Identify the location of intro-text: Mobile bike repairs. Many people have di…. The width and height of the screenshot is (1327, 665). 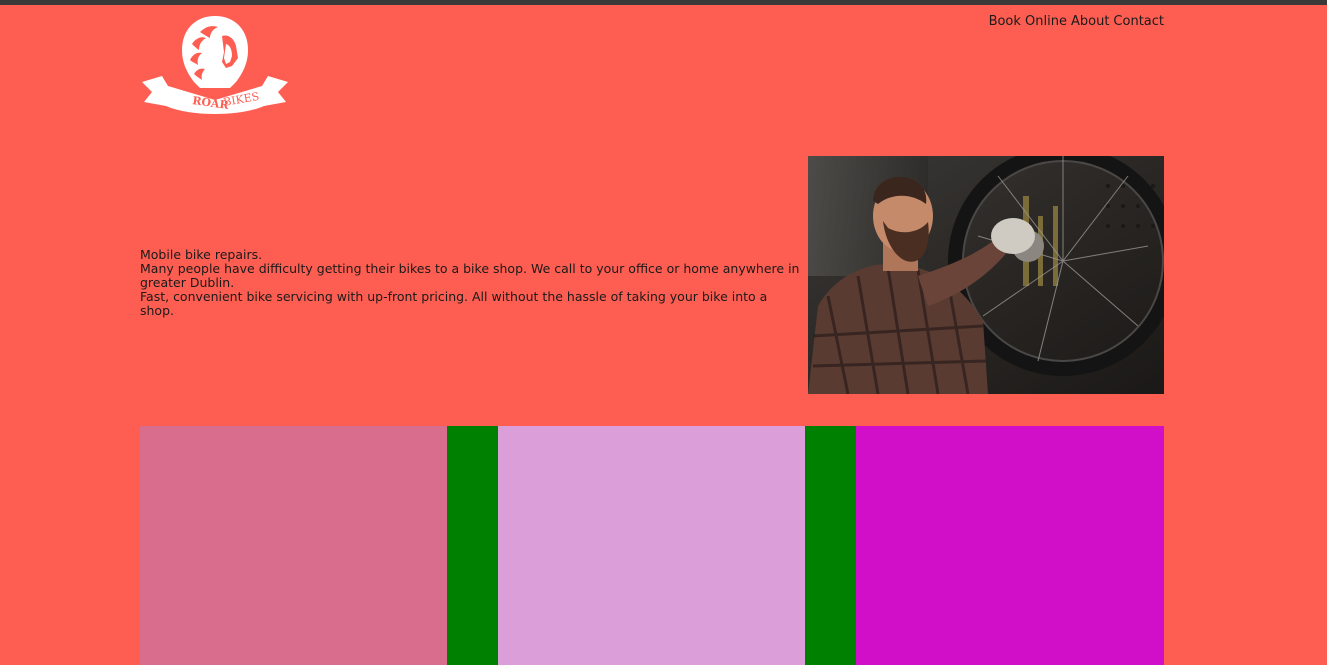
(470, 283).